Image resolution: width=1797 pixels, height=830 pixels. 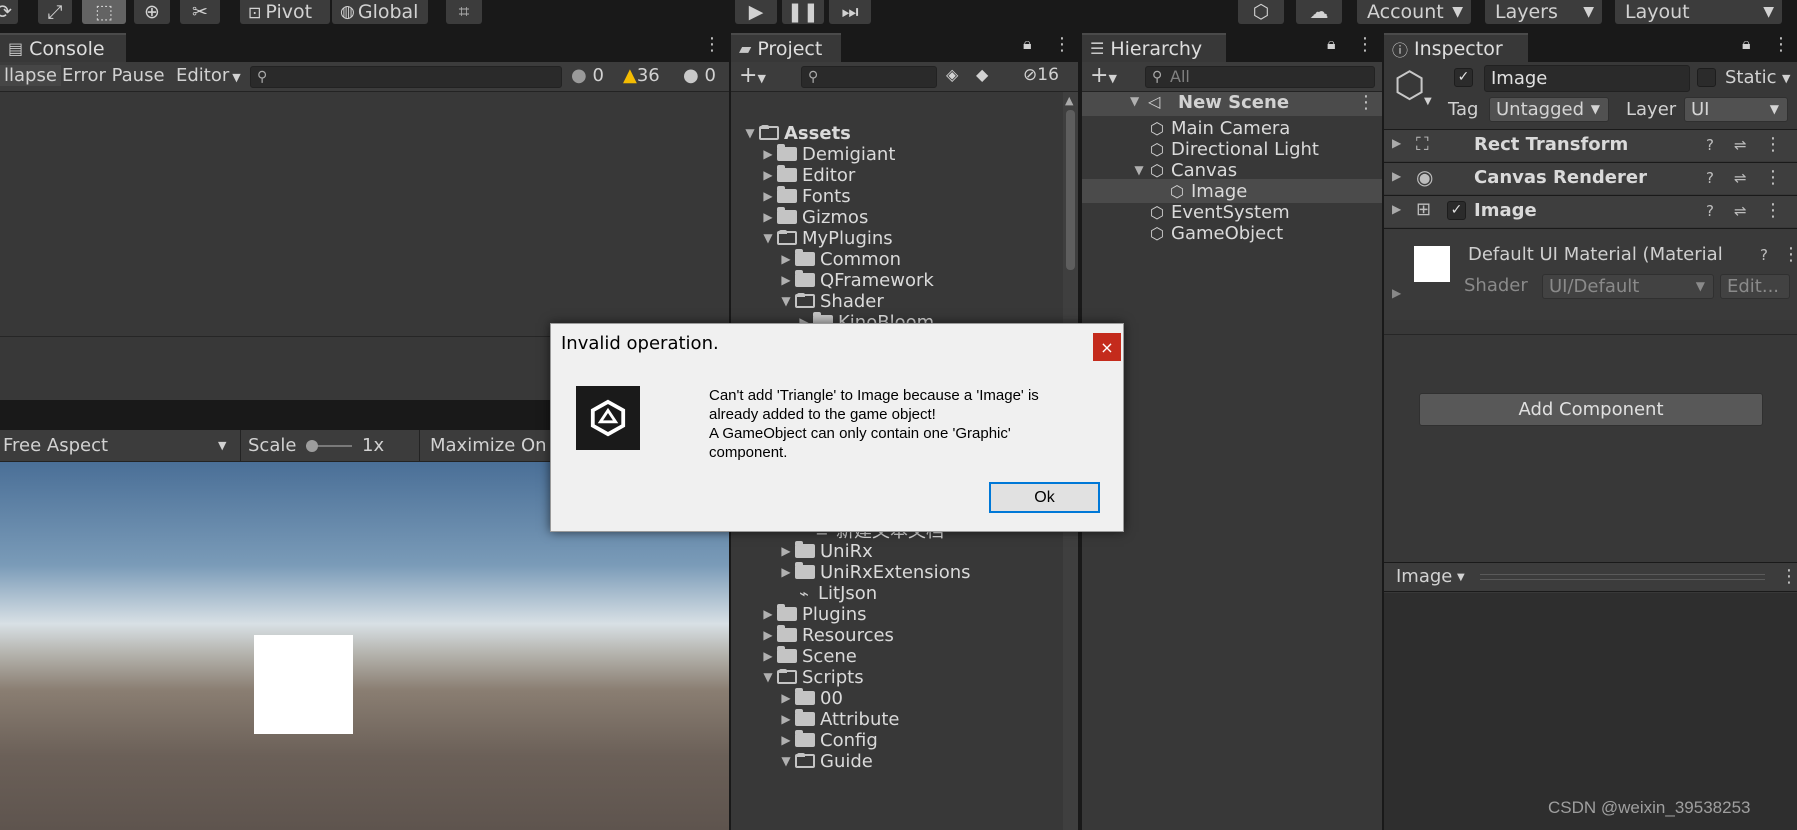 I want to click on editor-dropdown: Editor ▼, so click(x=208, y=75).